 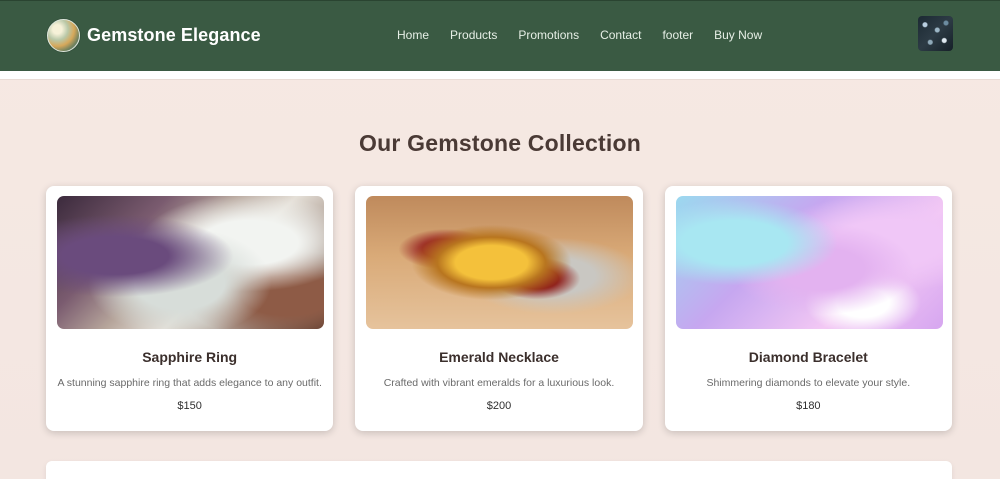 I want to click on cart-thumbnail, so click(x=935, y=33).